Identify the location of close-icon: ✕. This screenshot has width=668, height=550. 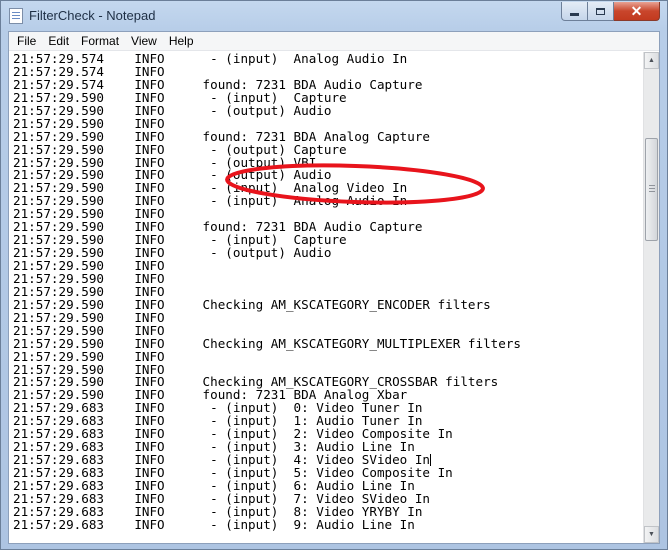
(636, 11).